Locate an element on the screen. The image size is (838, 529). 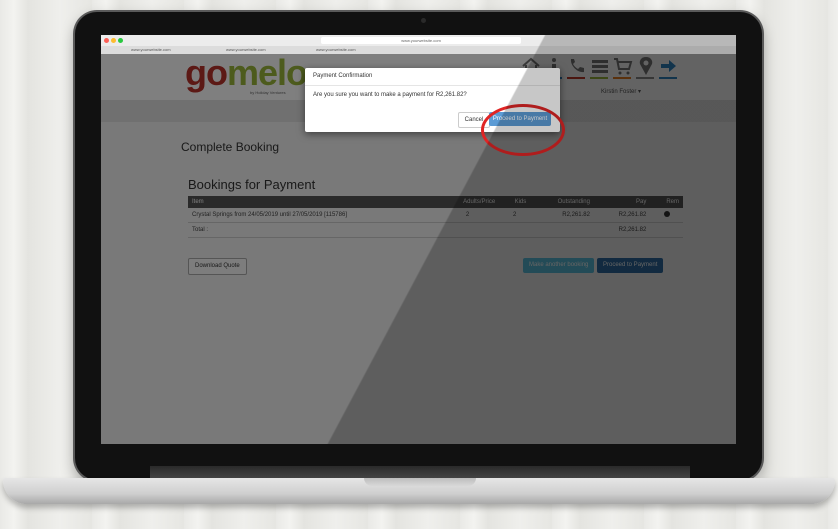
laptop-notch is located at coordinates (420, 482).